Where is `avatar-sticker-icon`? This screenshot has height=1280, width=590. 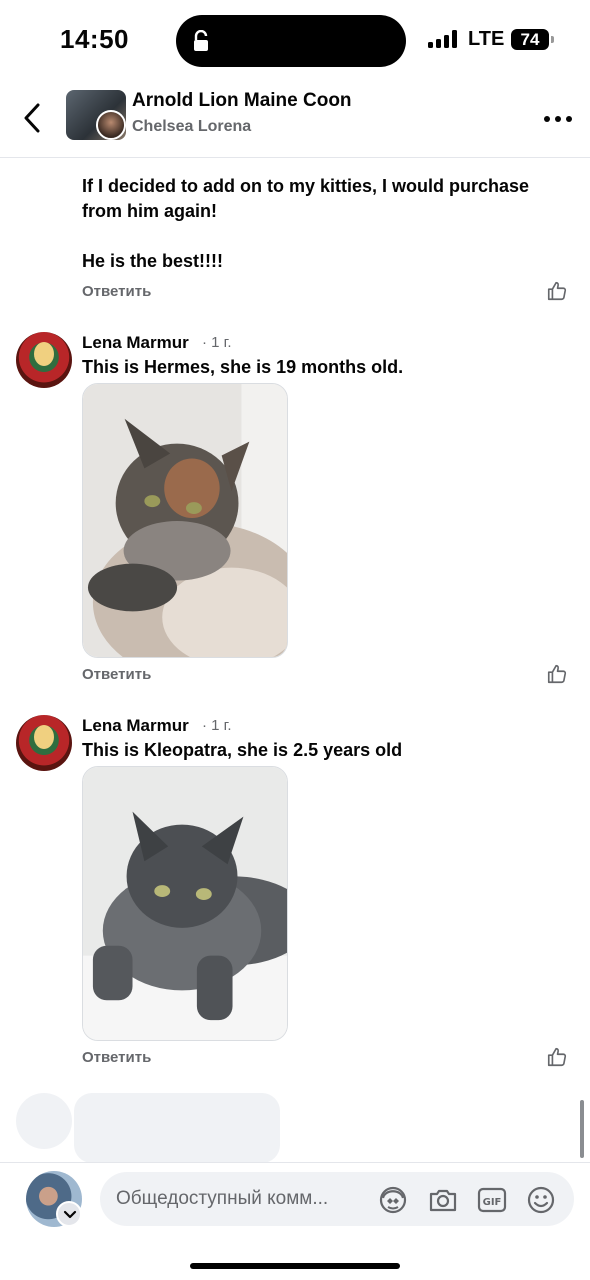
avatar-sticker-icon is located at coordinates (393, 1200).